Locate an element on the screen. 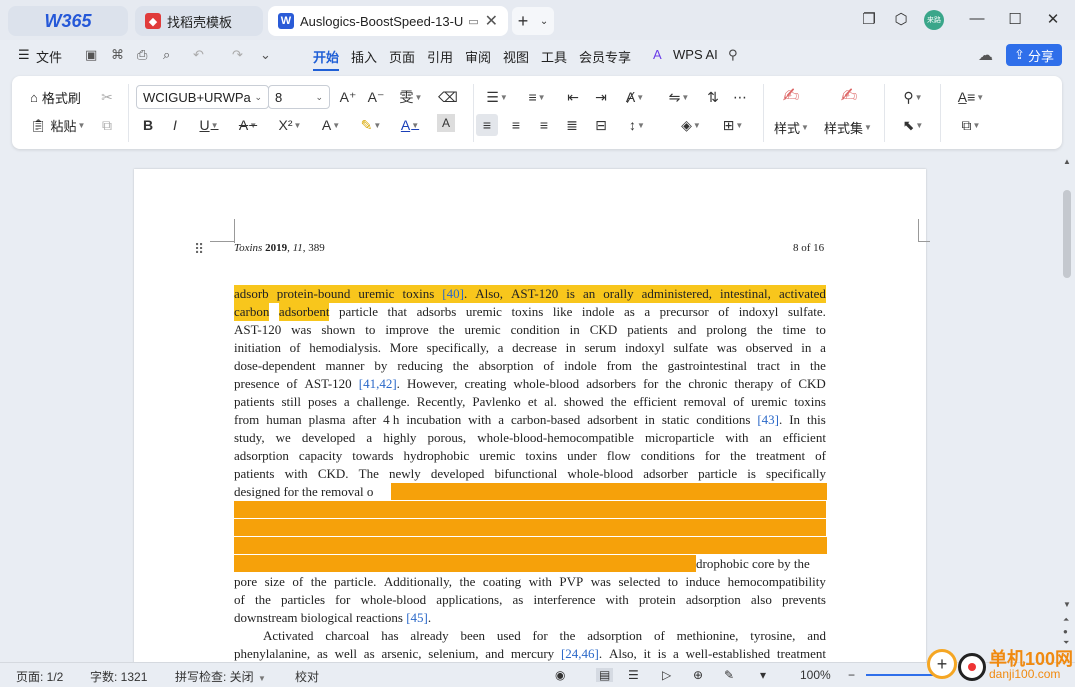 The width and height of the screenshot is (1075, 687). spell-check-status: 拼写检查: 关闭 ▼ is located at coordinates (220, 676).